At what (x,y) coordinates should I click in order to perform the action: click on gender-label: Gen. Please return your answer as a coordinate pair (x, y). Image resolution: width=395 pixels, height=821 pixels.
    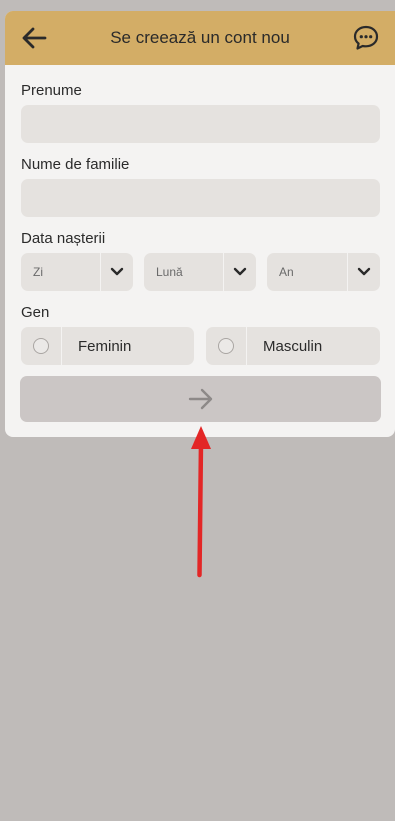
    Looking at the image, I should click on (35, 312).